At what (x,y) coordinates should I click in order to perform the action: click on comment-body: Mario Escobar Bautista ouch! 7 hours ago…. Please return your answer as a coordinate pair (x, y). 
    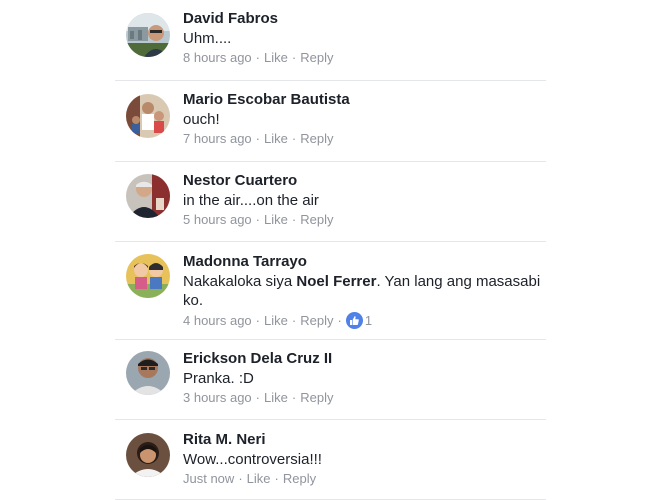
    Looking at the image, I should click on (363, 119).